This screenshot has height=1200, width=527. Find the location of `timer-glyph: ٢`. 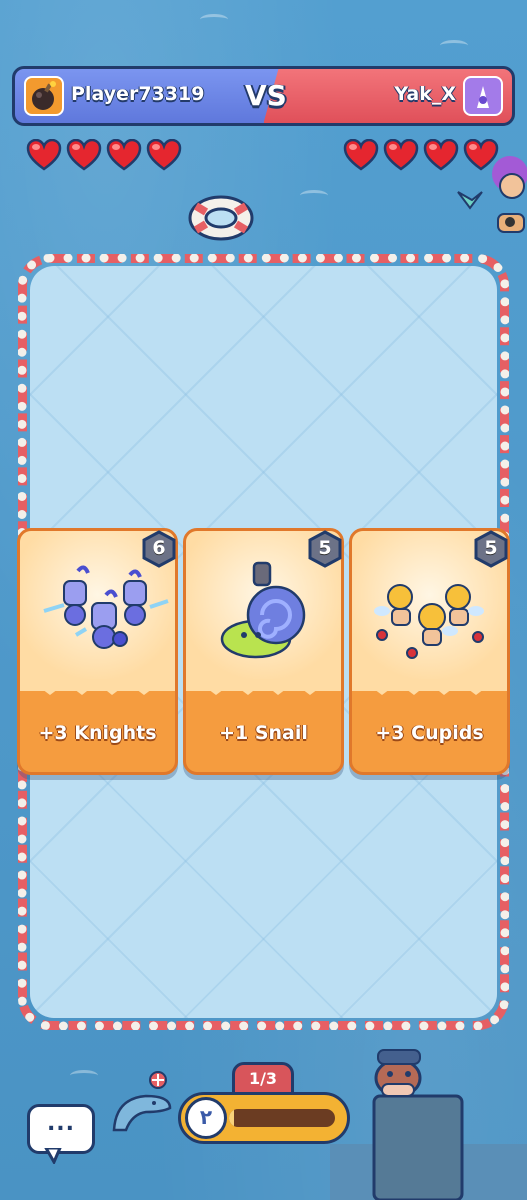

timer-glyph: ٢ is located at coordinates (206, 1117).